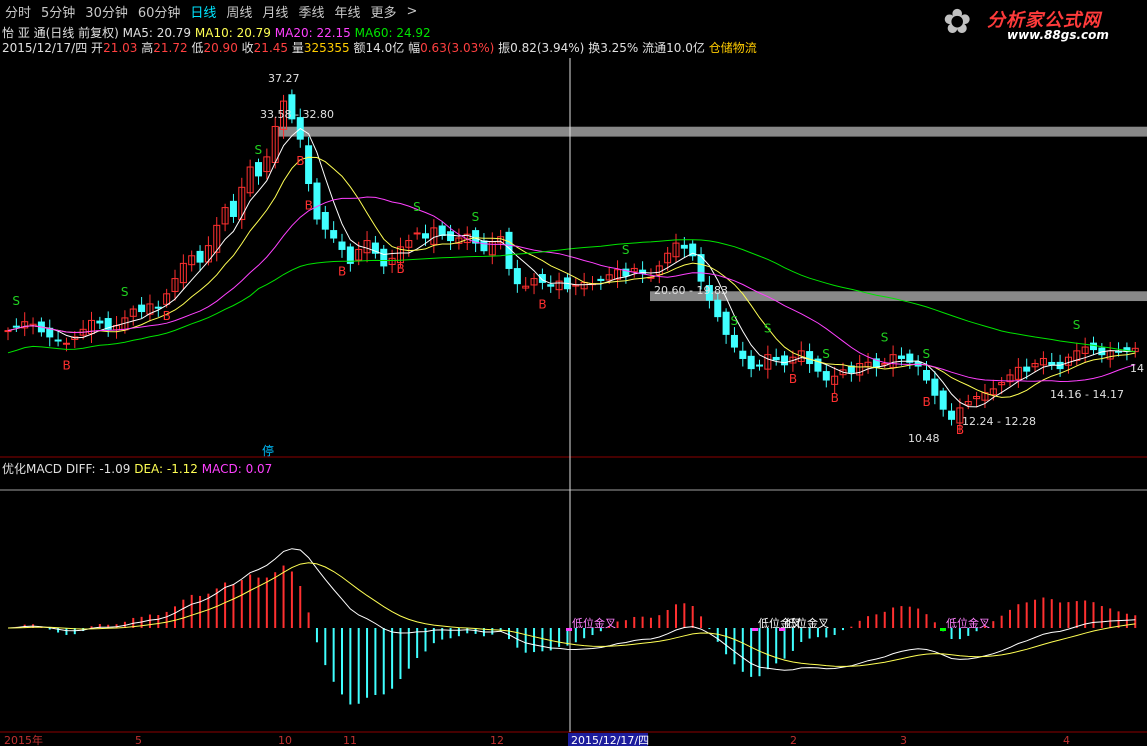 The width and height of the screenshot is (1147, 746). I want to click on axis-label: 5, so click(138, 740).